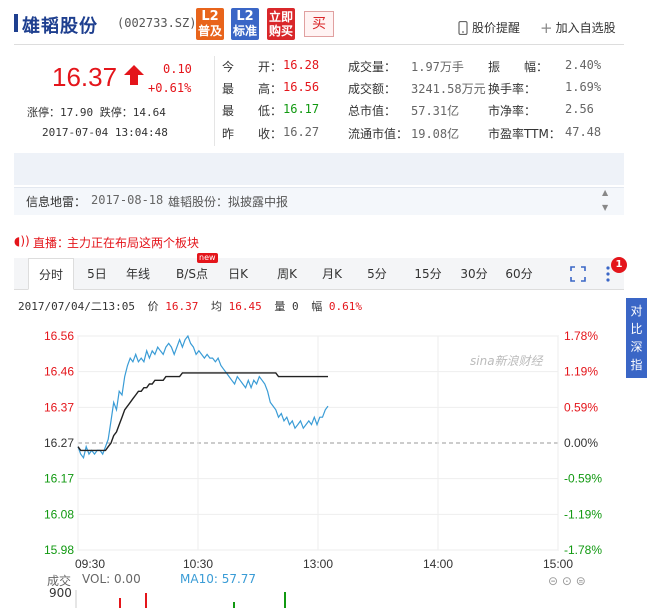 The width and height of the screenshot is (647, 608). I want to click on quote-value-col1-2: 16.17, so click(301, 109).